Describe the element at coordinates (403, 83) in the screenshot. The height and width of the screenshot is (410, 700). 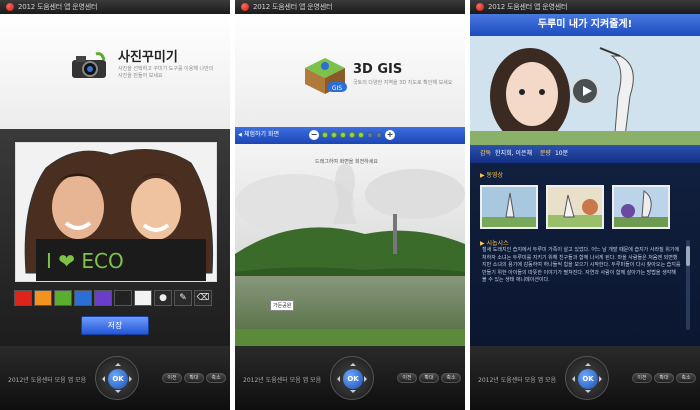
I see `page-subtitle: 국토의 다양한 지역을 3D 지도로 확인해 보세요` at that location.